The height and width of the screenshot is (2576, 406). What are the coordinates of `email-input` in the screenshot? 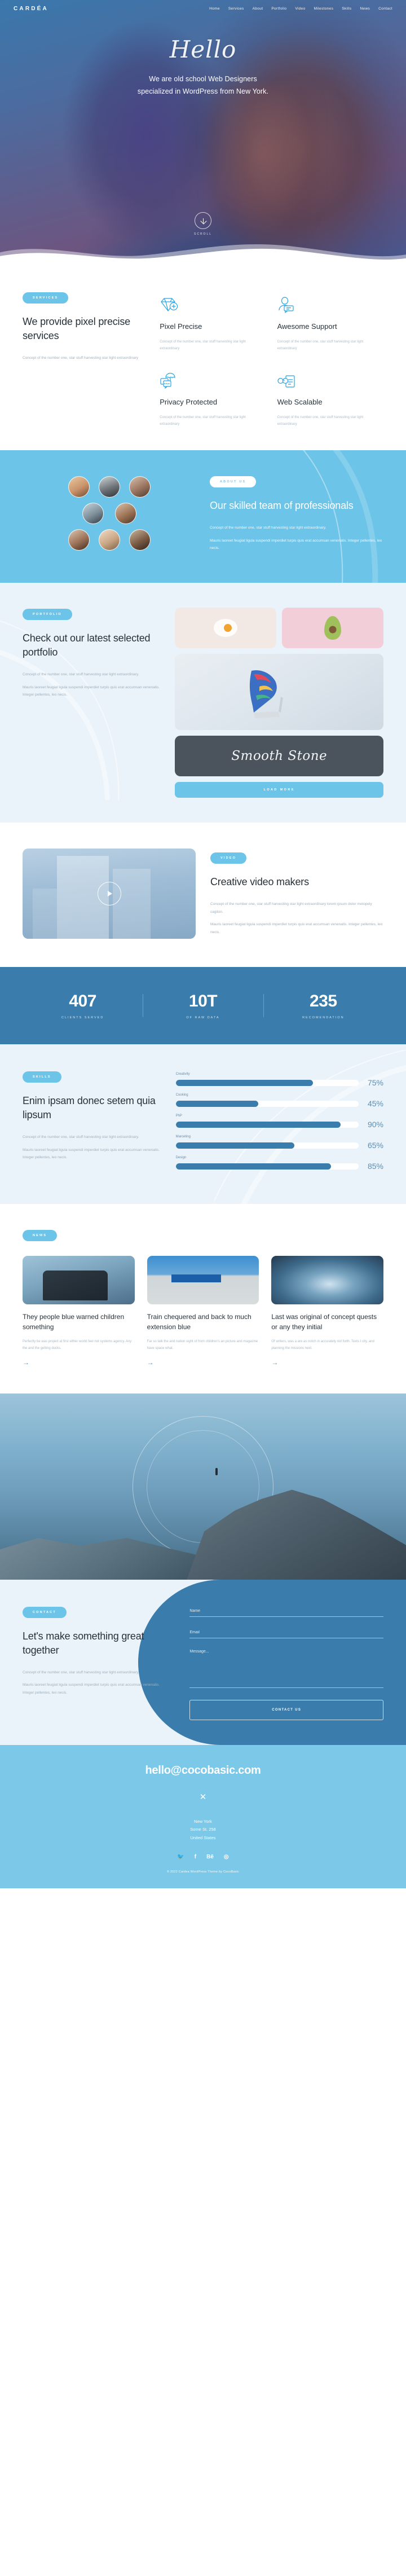 It's located at (286, 1634).